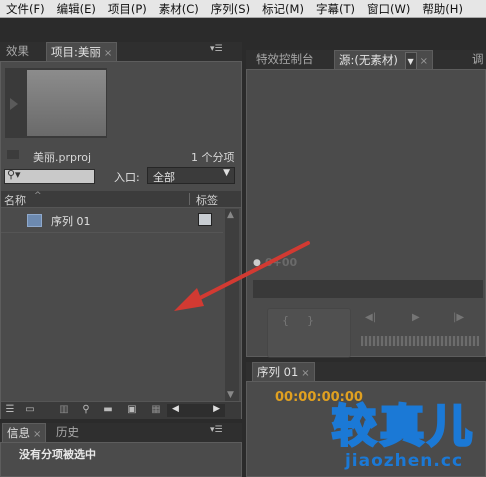  What do you see at coordinates (404, 461) in the screenshot?
I see `watermark-en: jiaozhen.cc` at bounding box center [404, 461].